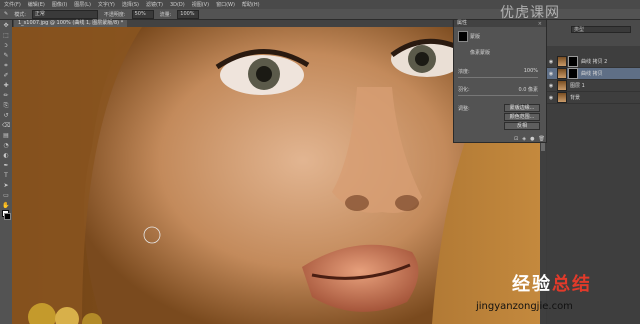 This screenshot has height=324, width=640. I want to click on menu-item: 3D(D), so click(177, 5).